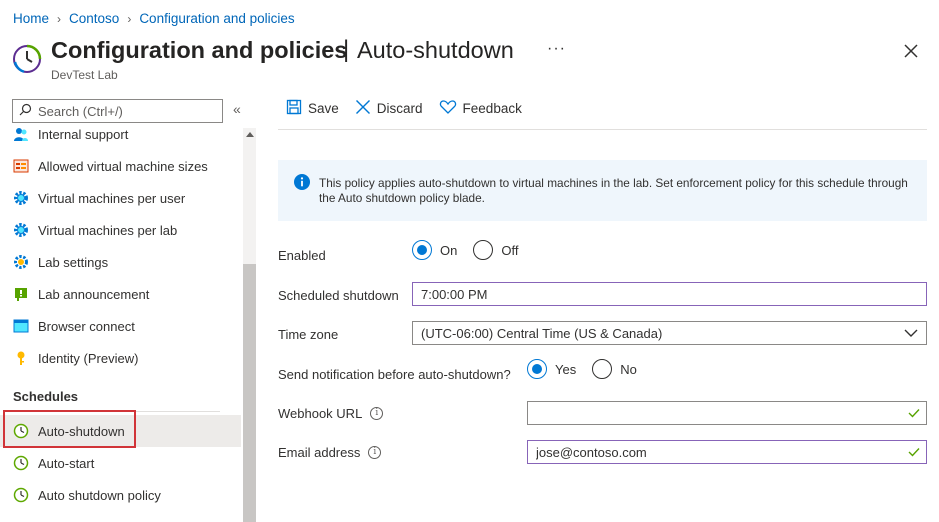  I want to click on search-input, so click(123, 111).